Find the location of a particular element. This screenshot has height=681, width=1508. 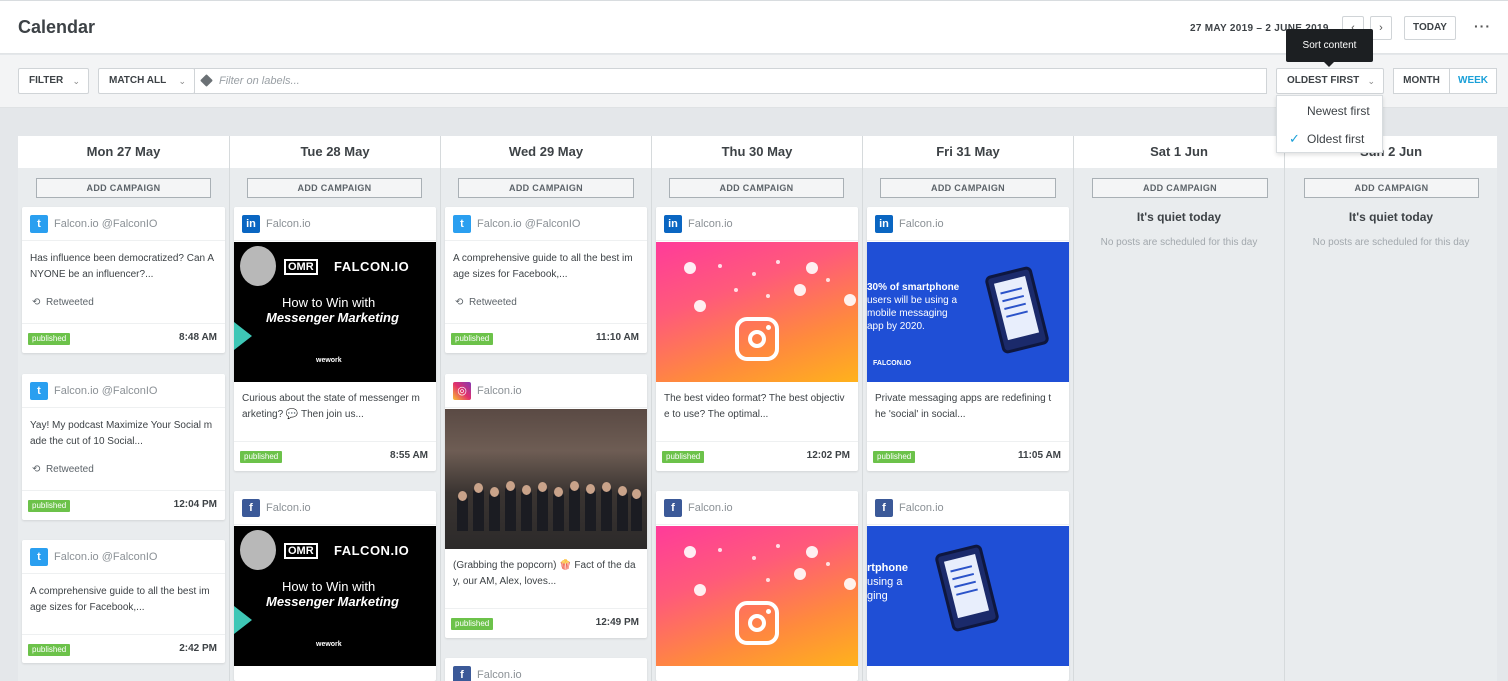

card-footer: published 12:49 PM is located at coordinates (546, 623).